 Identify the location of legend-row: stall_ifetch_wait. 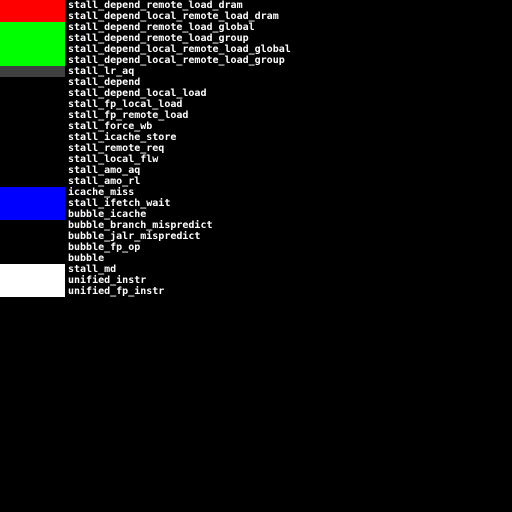
(256, 203).